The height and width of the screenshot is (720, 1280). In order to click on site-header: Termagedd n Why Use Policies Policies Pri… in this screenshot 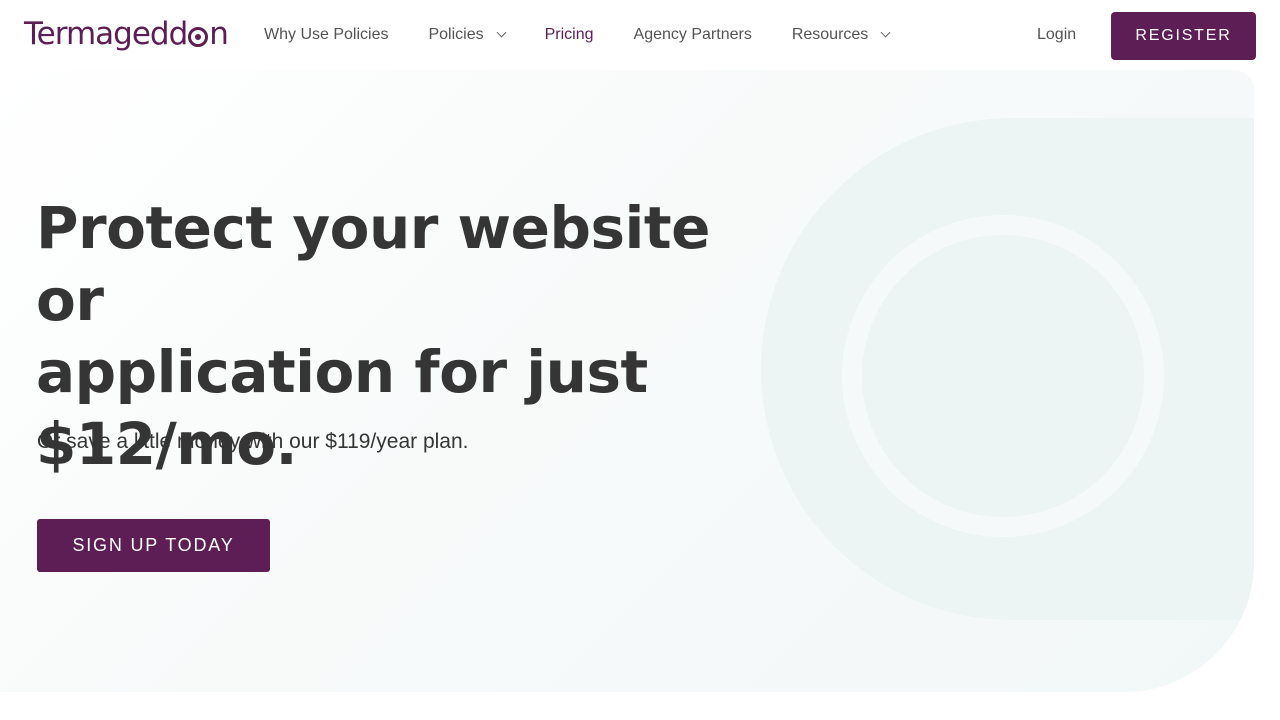, I will do `click(640, 35)`.